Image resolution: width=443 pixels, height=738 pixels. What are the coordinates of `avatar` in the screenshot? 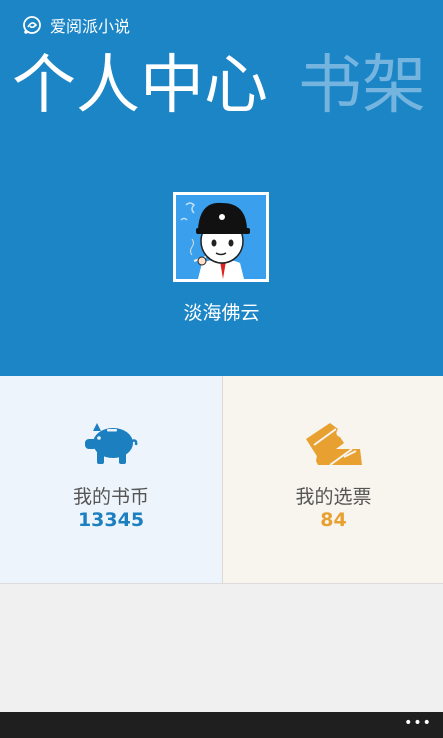 It's located at (221, 237).